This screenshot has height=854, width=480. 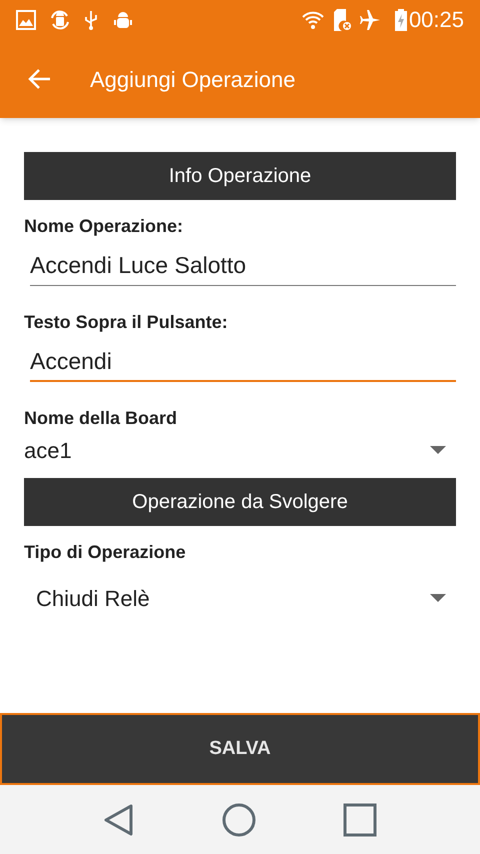 What do you see at coordinates (60, 20) in the screenshot?
I see `android-sync-icon` at bounding box center [60, 20].